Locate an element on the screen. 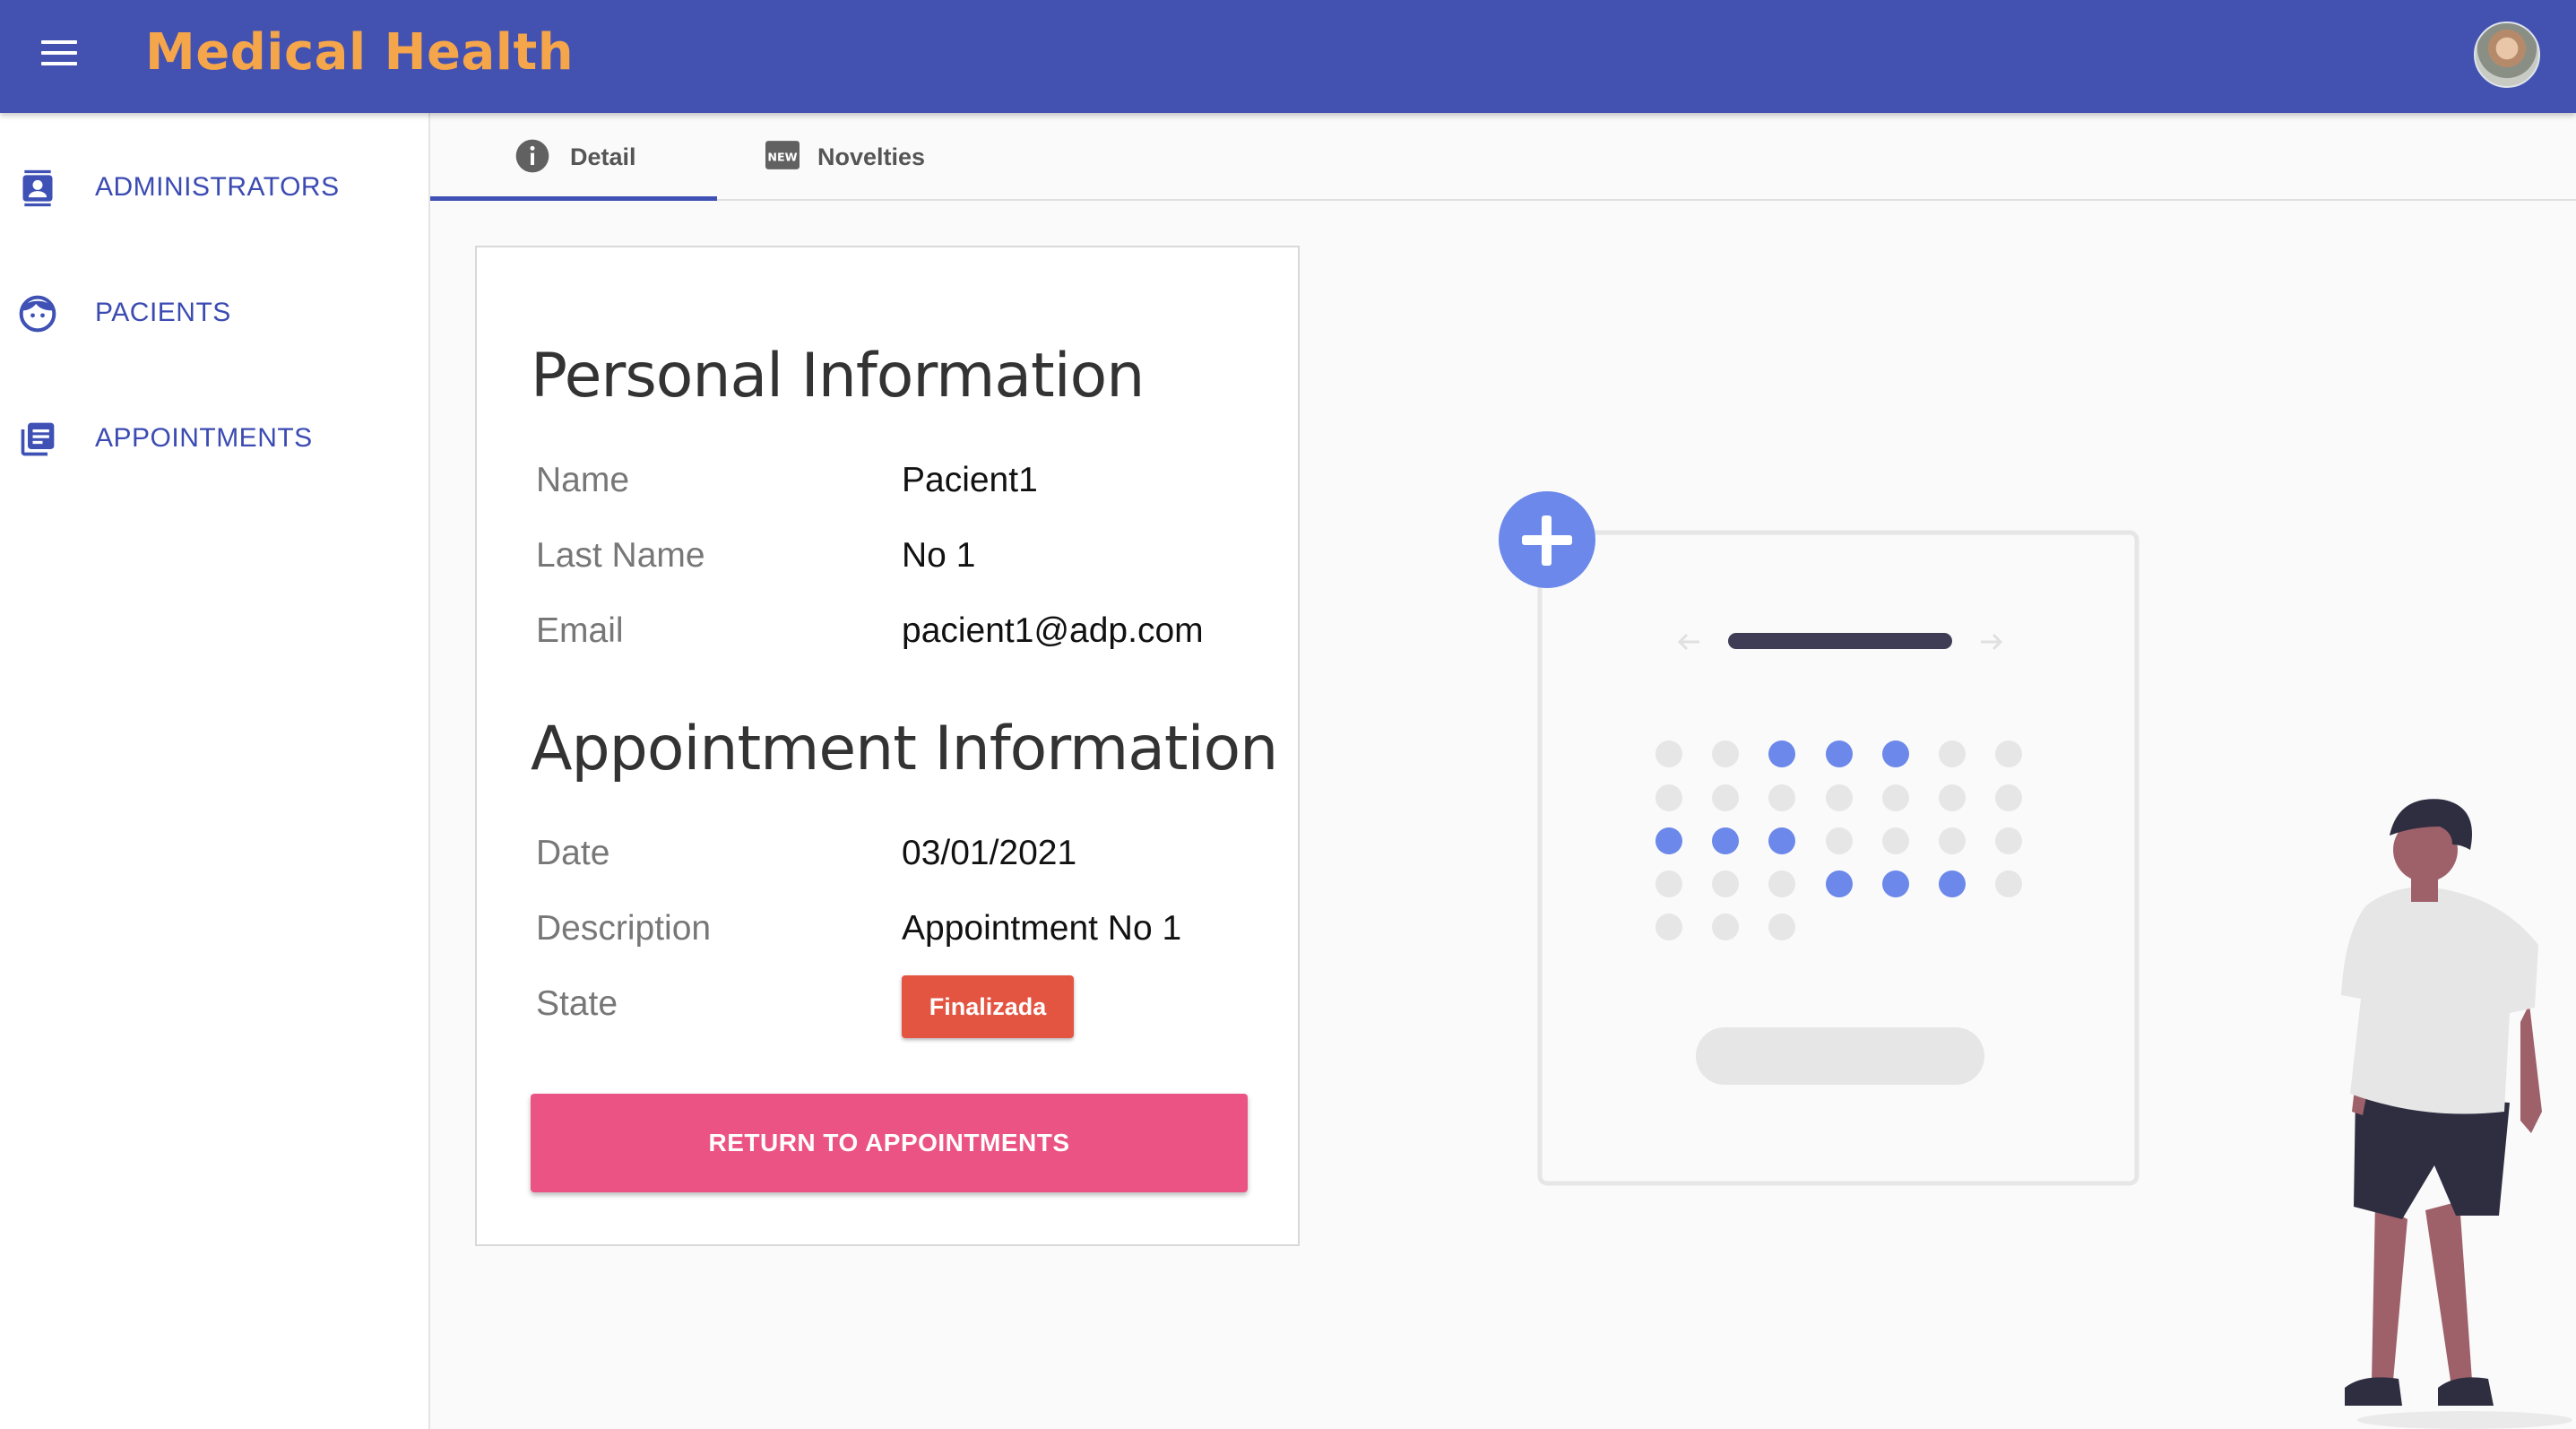  tab-bar: Detail NEW Novelties is located at coordinates (1503, 157).